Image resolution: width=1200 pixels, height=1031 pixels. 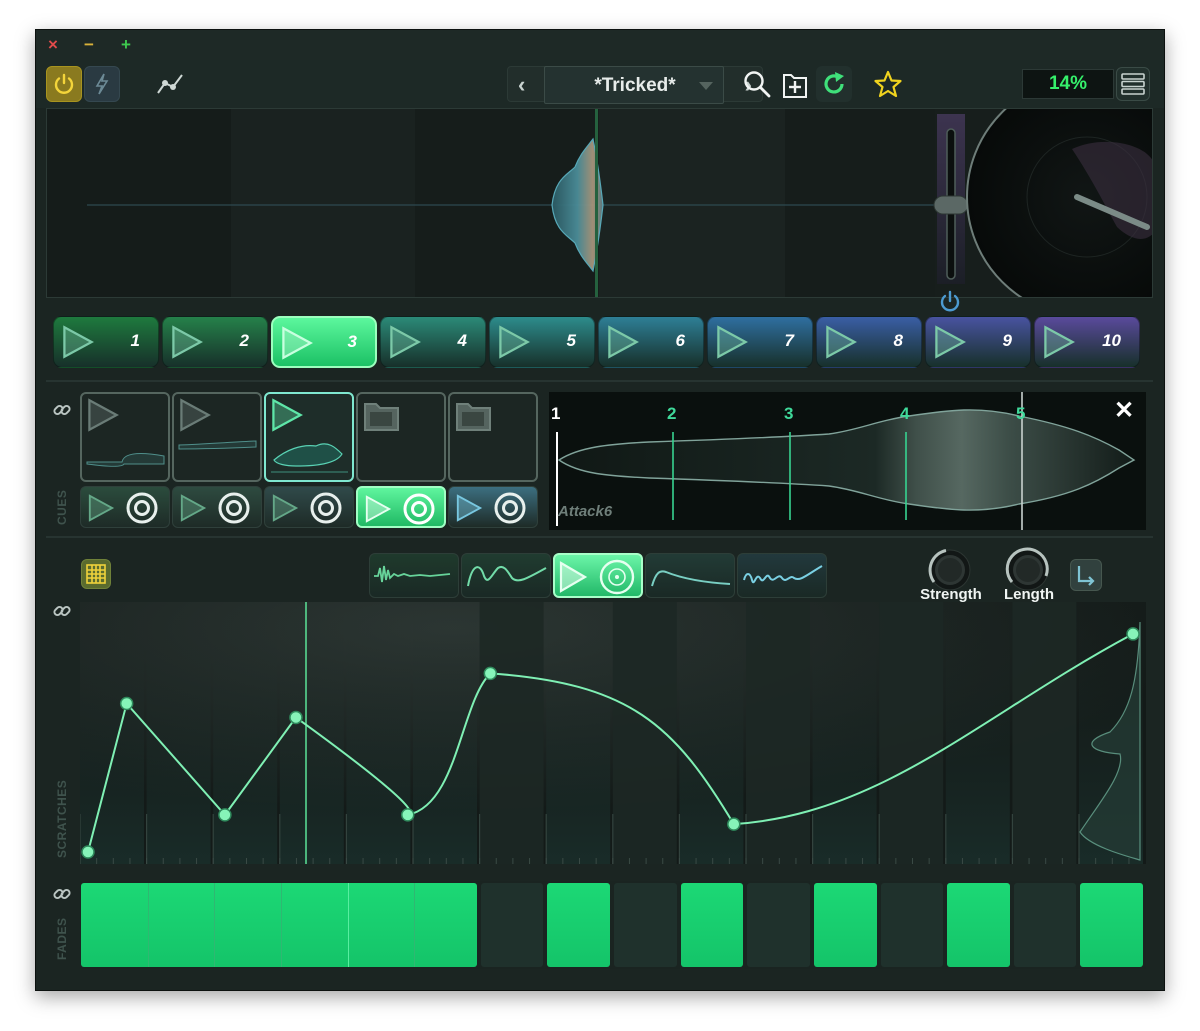 What do you see at coordinates (521, 85) in the screenshot?
I see `previous-preset-button: ‹` at bounding box center [521, 85].